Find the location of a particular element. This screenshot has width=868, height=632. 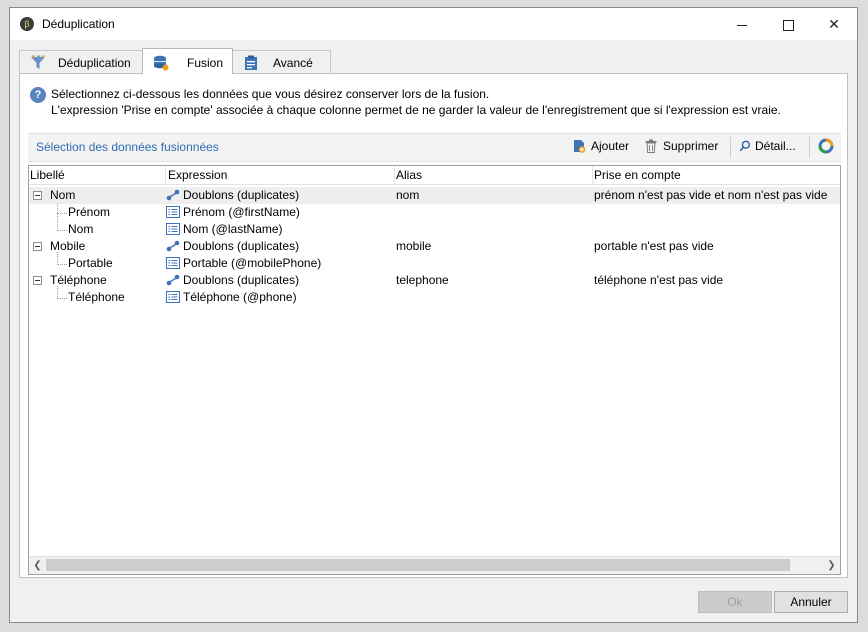

tab-label: Avancé is located at coordinates (293, 63).